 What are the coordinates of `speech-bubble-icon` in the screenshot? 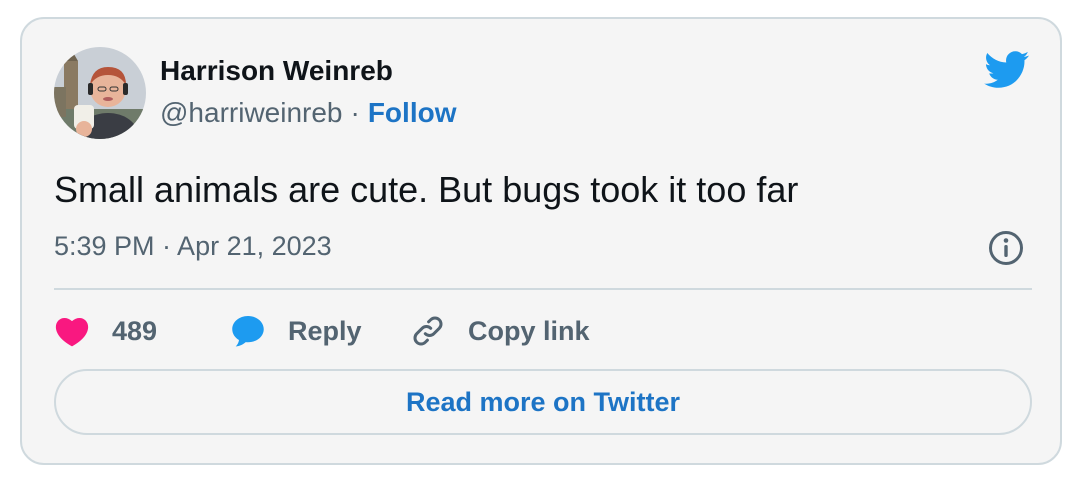 It's located at (248, 331).